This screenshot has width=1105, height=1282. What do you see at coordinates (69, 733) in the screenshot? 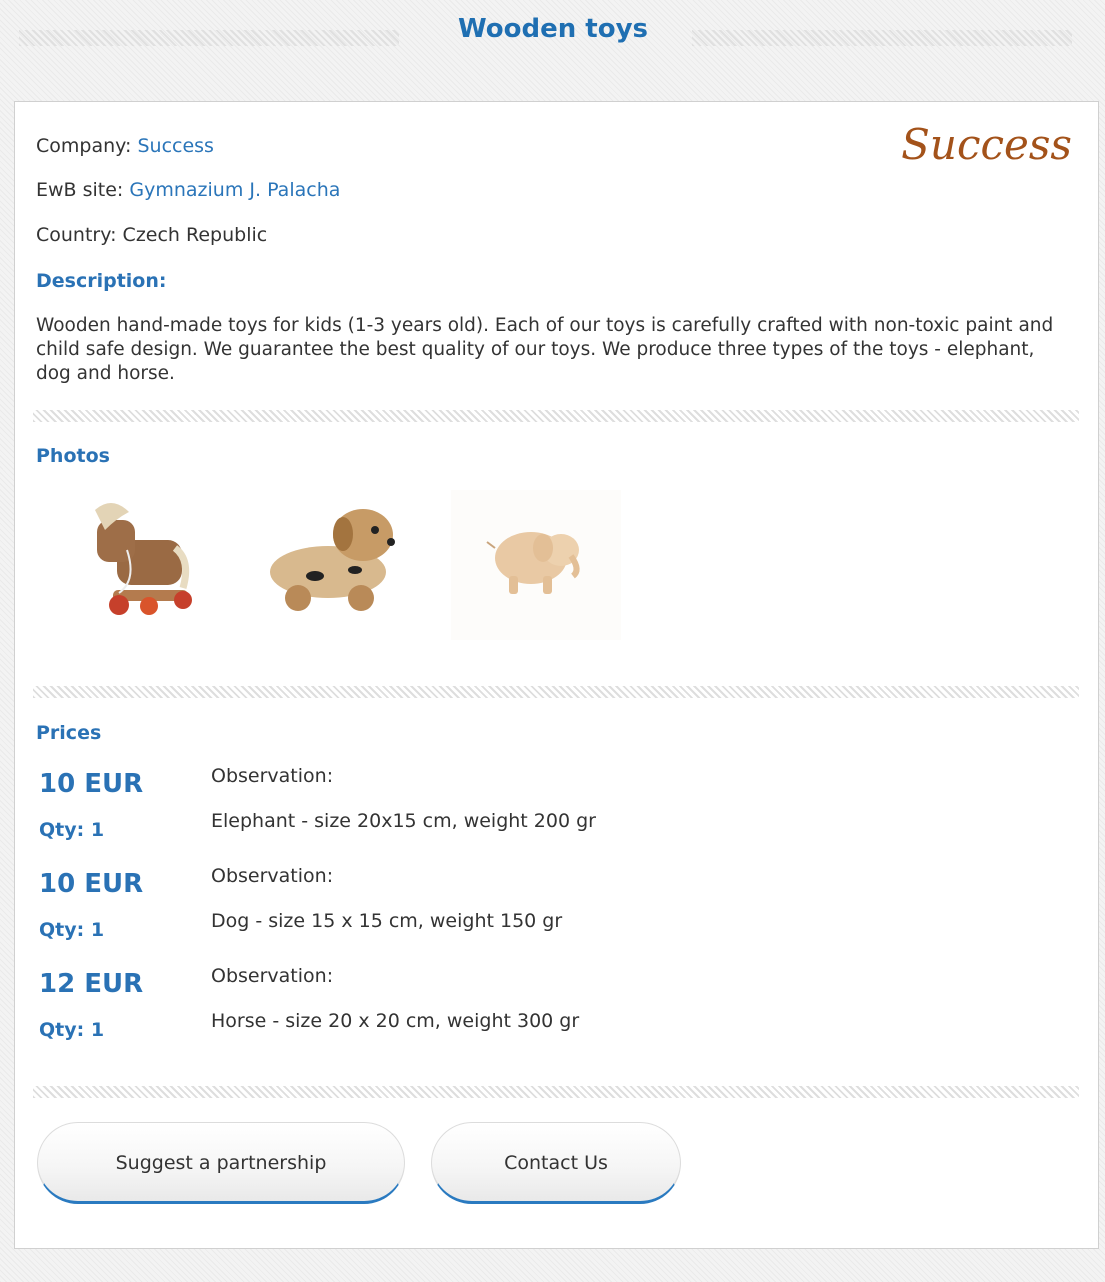
I see `prices-heading: Prices` at bounding box center [69, 733].